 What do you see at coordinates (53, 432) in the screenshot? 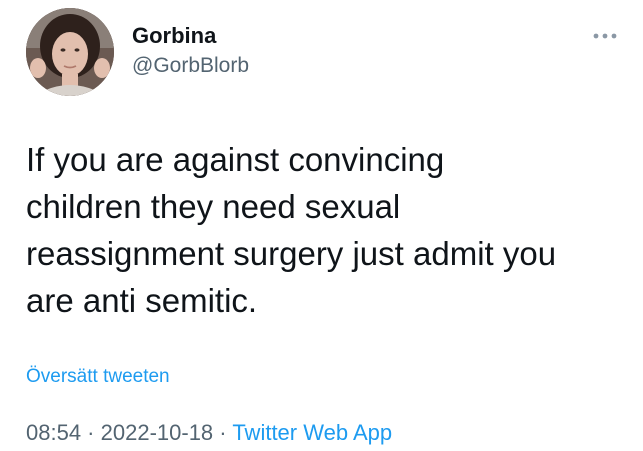
I see `tweet-time: 08:54` at bounding box center [53, 432].